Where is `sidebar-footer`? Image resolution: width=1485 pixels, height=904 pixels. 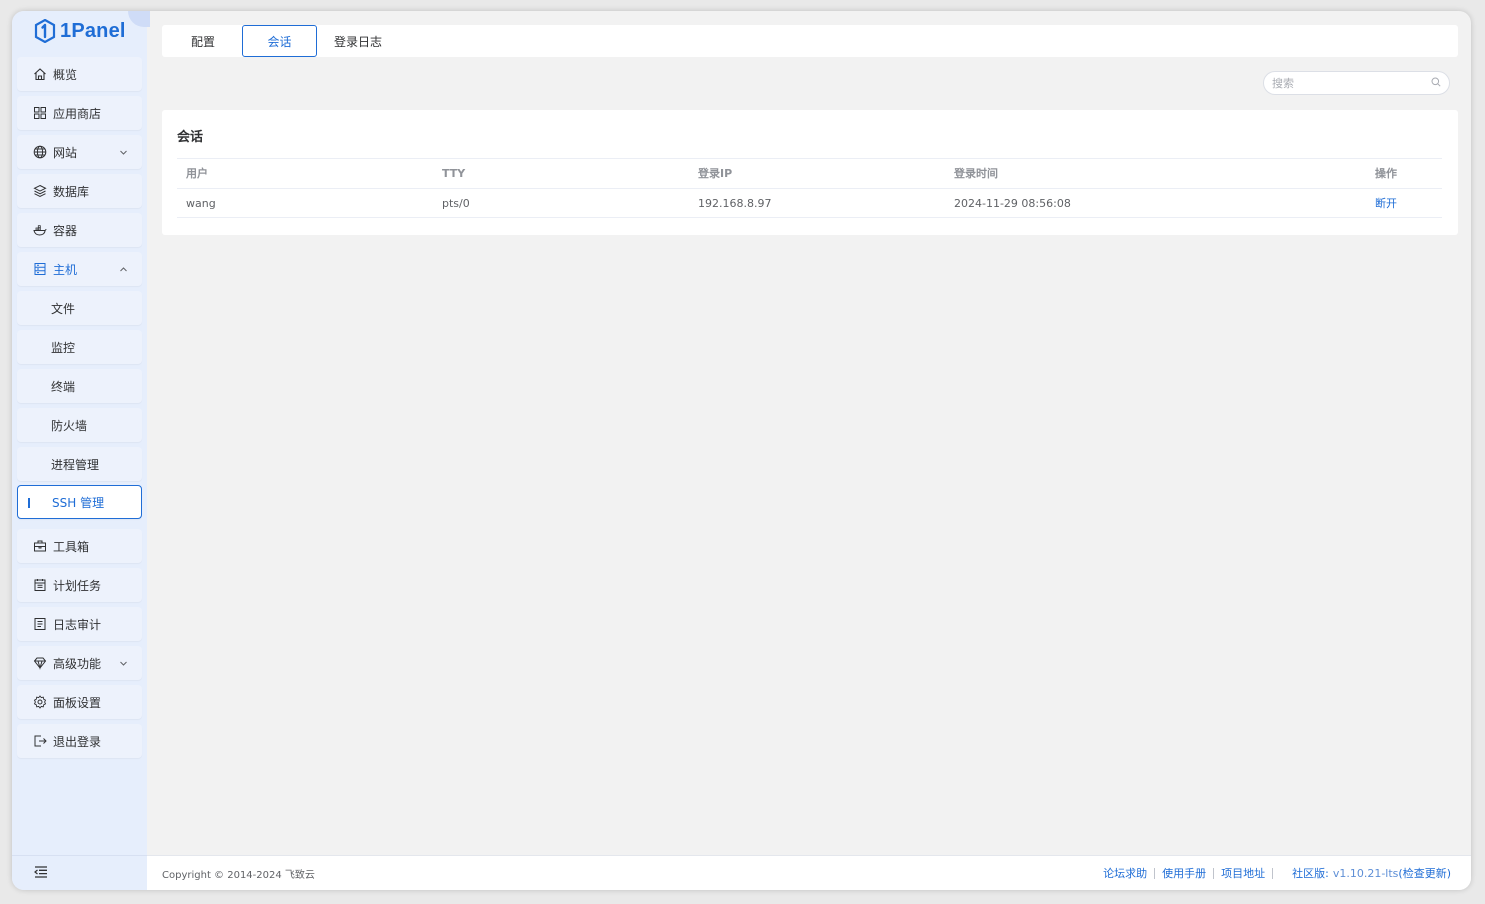
sidebar-footer is located at coordinates (79, 872).